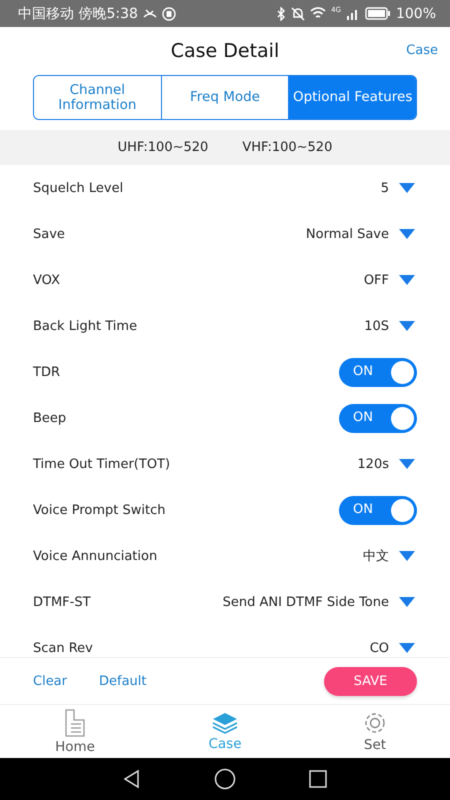 This screenshot has width=450, height=800. What do you see at coordinates (78, 188) in the screenshot?
I see `setting-label: Squelch Level` at bounding box center [78, 188].